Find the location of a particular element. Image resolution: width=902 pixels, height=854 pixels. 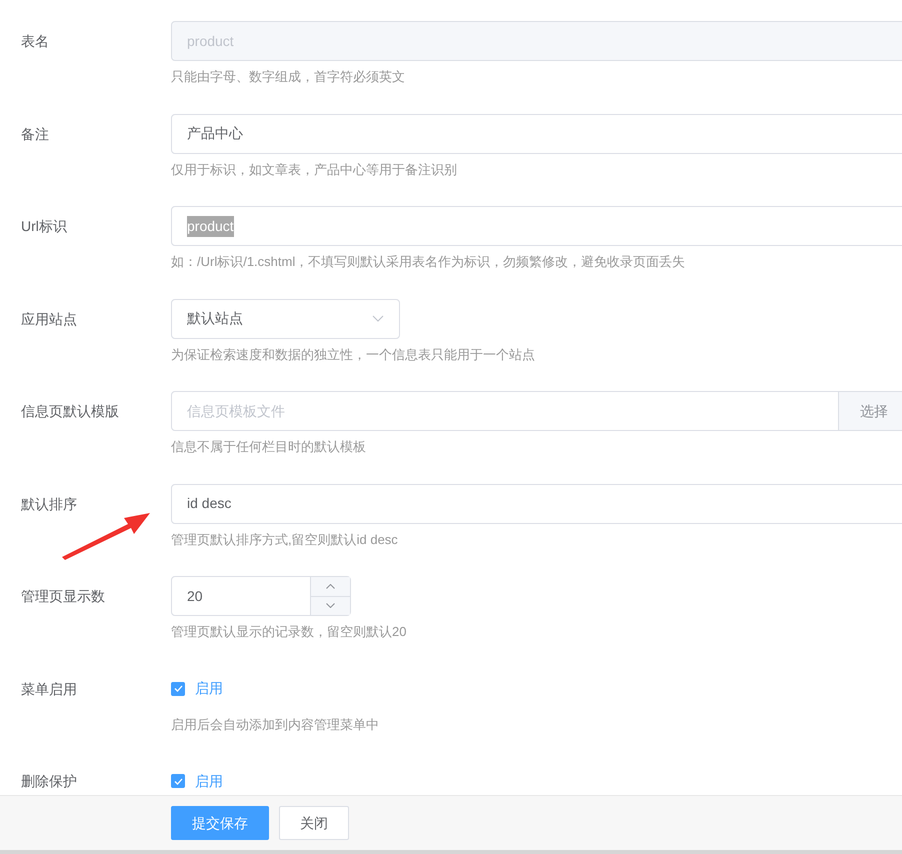

field-label: Url标识 is located at coordinates (44, 226).